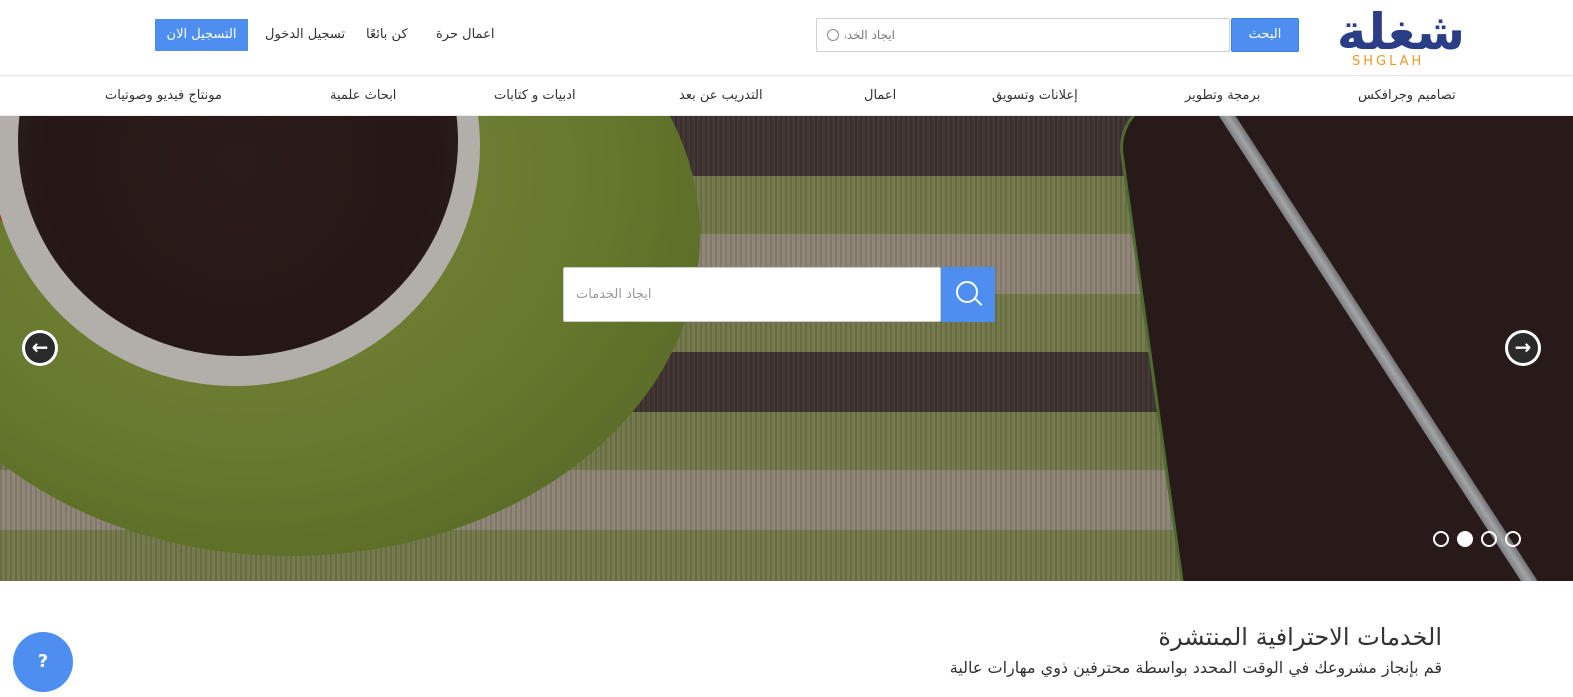 The image size is (1573, 697). What do you see at coordinates (833, 35) in the screenshot?
I see `search-icon` at bounding box center [833, 35].